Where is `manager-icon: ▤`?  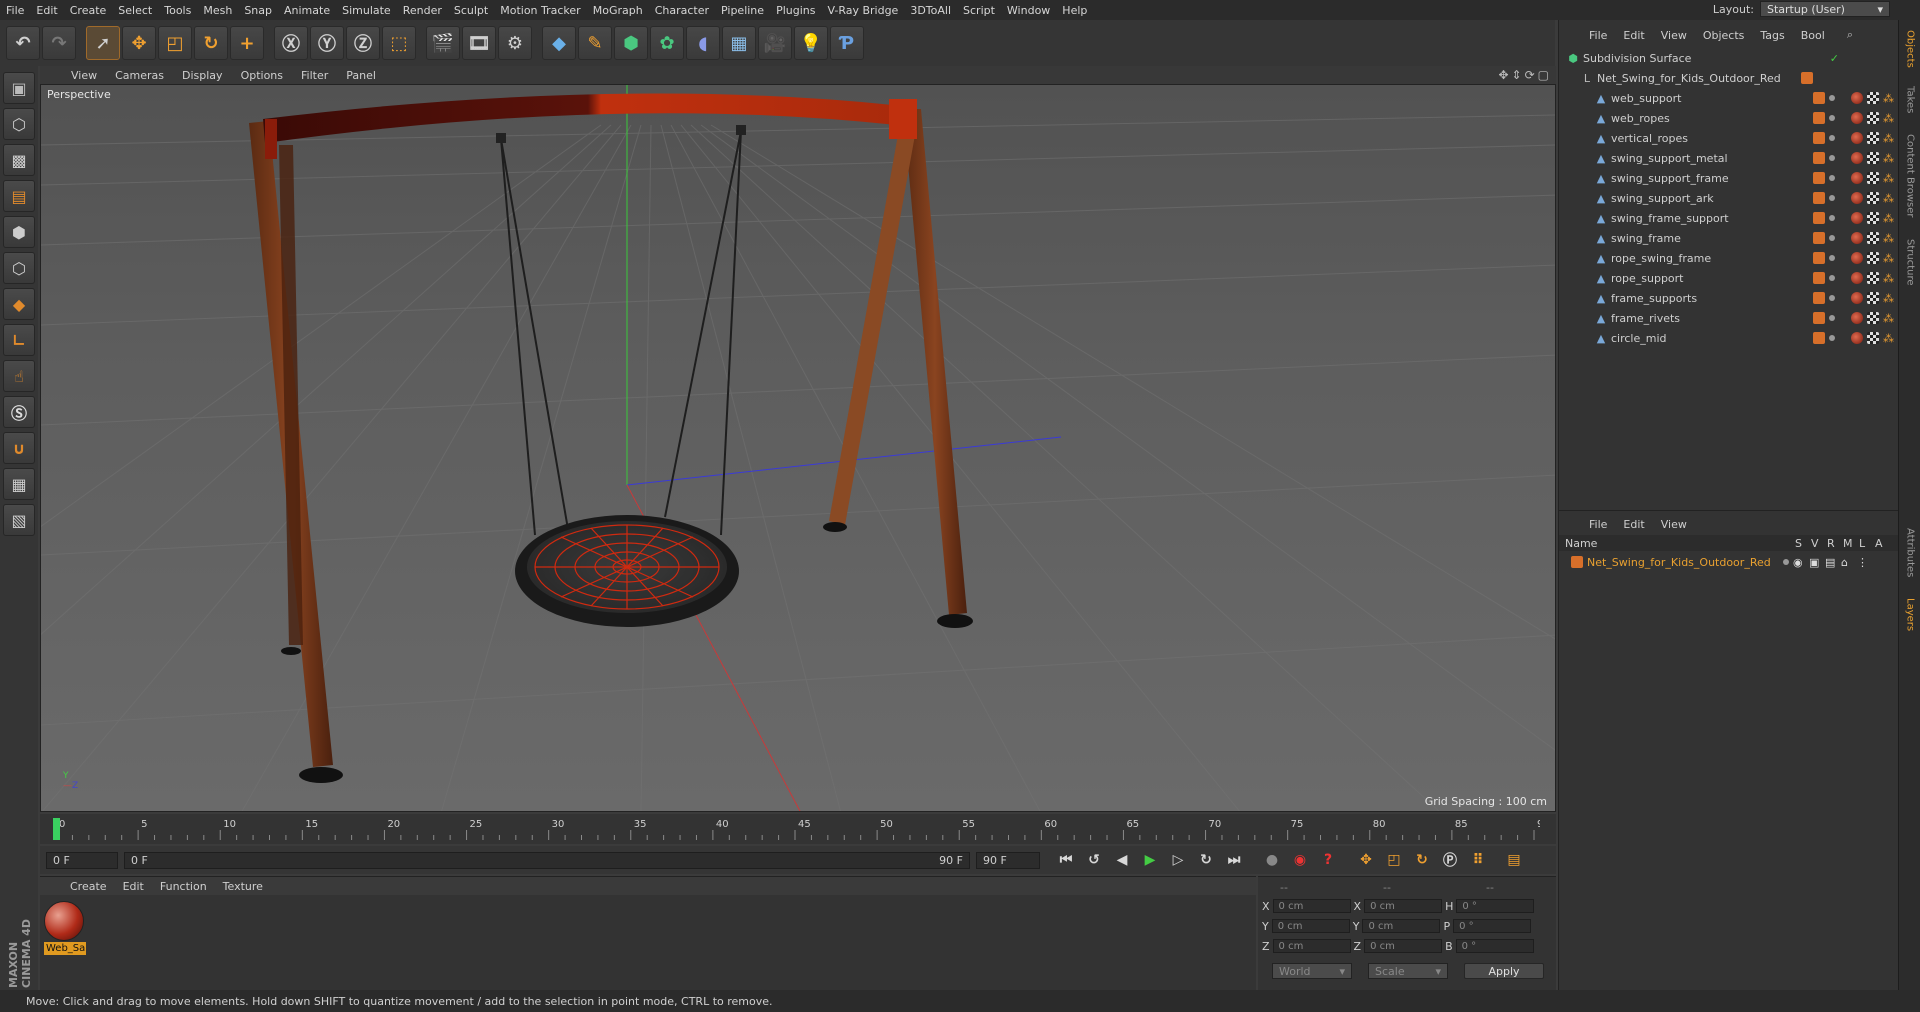 manager-icon: ▤ is located at coordinates (1833, 562).